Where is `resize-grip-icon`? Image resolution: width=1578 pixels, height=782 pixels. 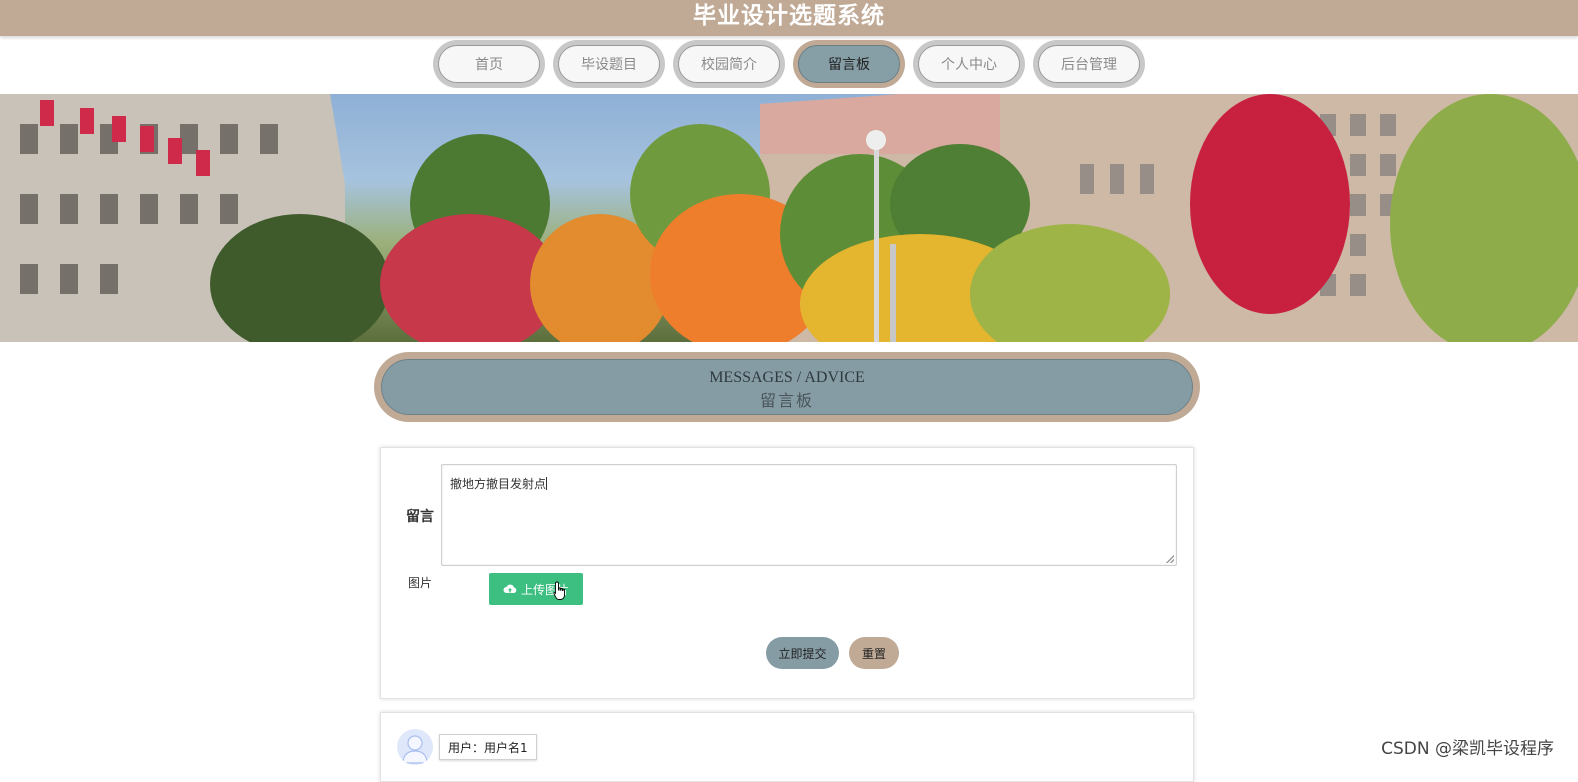 resize-grip-icon is located at coordinates (1170, 559).